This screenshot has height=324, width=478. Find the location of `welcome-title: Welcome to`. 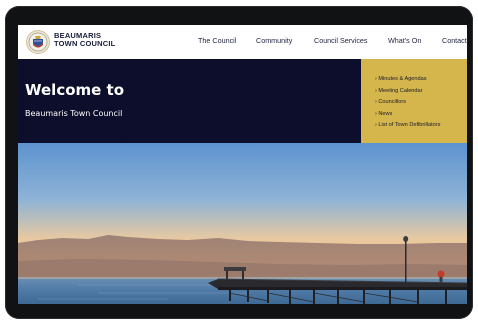

welcome-title: Welcome to is located at coordinates (75, 90).